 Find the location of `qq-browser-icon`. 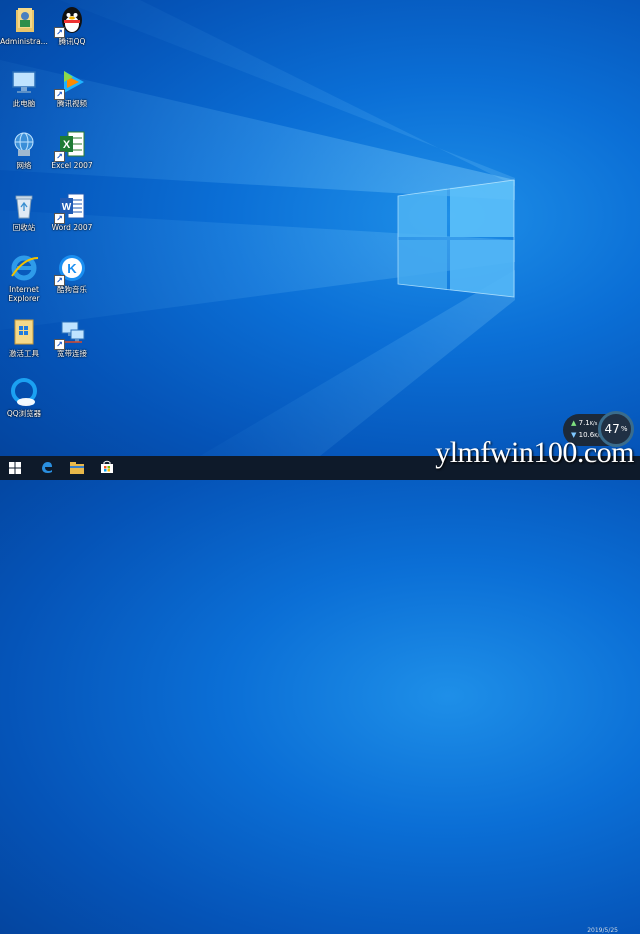

qq-browser-icon is located at coordinates (24, 392).